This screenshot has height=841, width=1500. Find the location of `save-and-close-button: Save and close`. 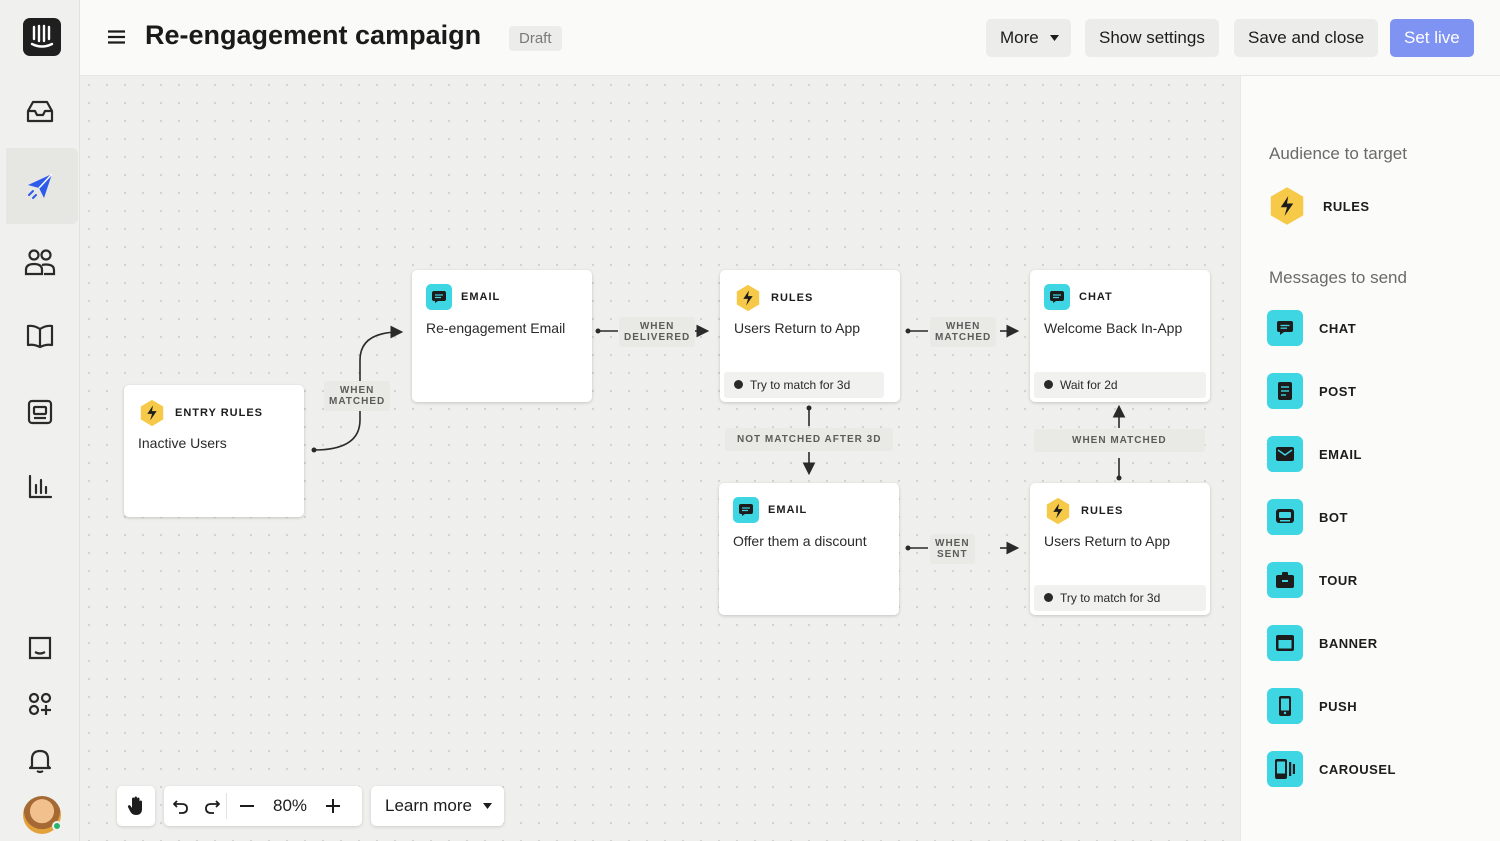

save-and-close-button: Save and close is located at coordinates (1306, 38).